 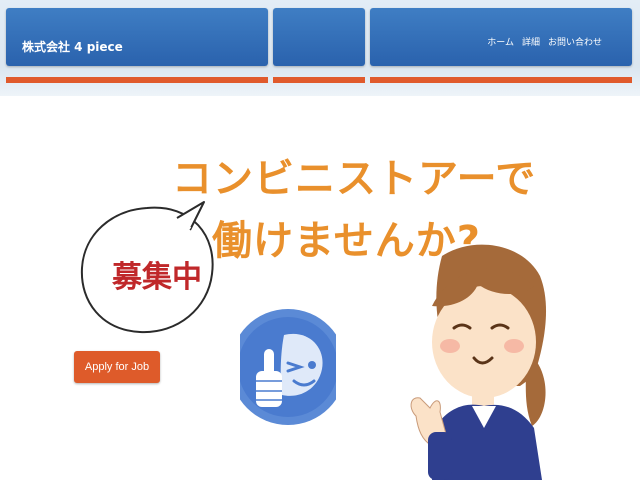 I want to click on header-spacer-panel, so click(x=319, y=37).